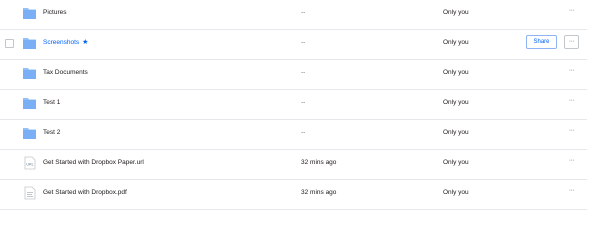 Image resolution: width=600 pixels, height=240 pixels. I want to click on pdf-file-icon, so click(29, 193).